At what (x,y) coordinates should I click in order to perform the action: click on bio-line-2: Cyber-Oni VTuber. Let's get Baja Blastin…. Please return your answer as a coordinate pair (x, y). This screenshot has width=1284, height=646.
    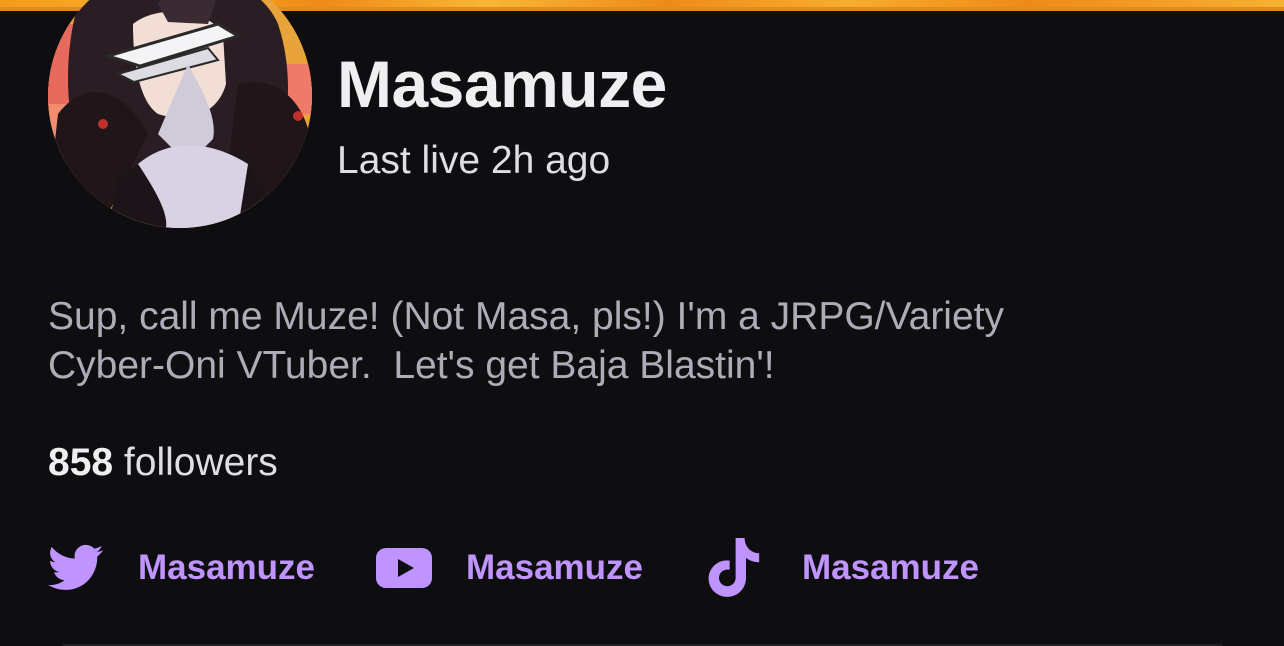
    Looking at the image, I should click on (411, 365).